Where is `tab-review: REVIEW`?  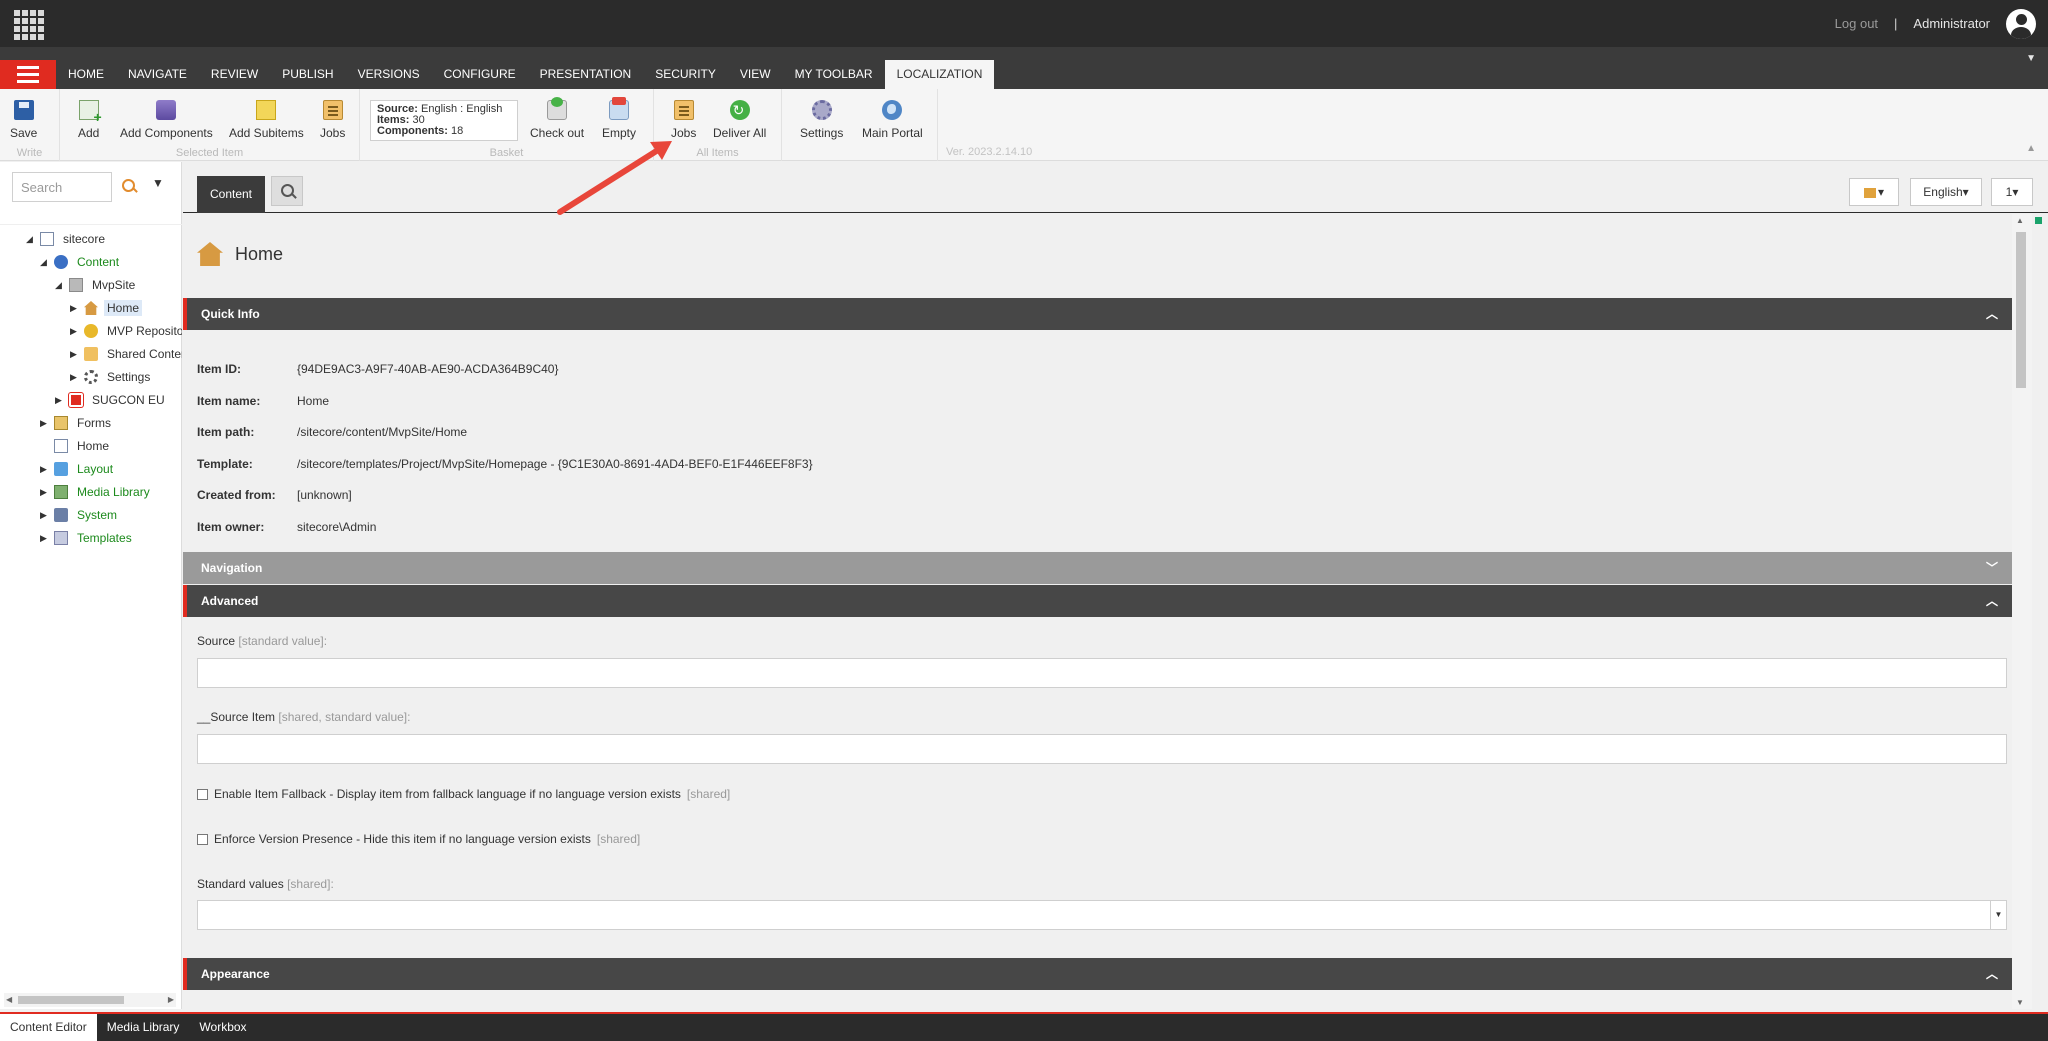
tab-review: REVIEW is located at coordinates (234, 74).